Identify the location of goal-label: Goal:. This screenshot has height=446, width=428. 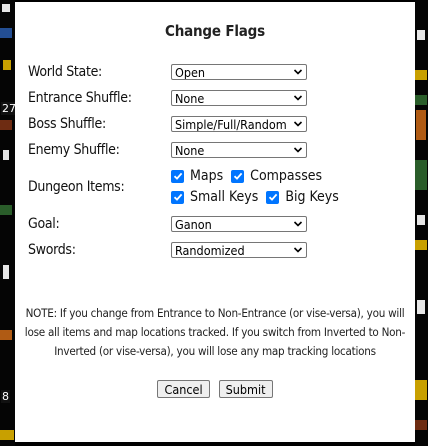
(44, 224).